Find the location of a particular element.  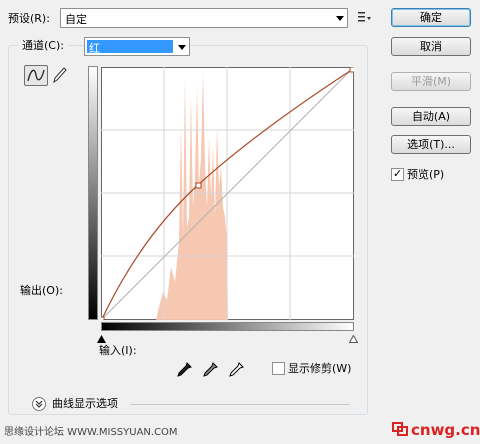

cancel-button: 取消 is located at coordinates (431, 46).